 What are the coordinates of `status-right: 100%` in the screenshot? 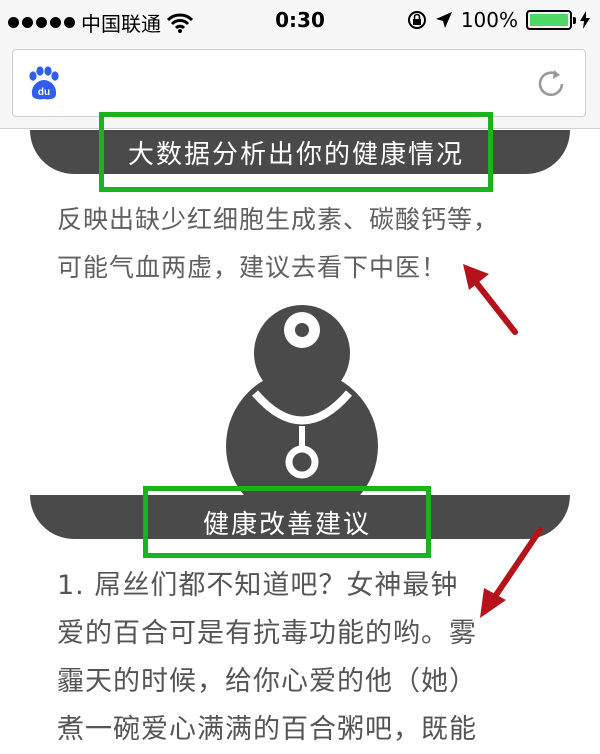 It's located at (498, 20).